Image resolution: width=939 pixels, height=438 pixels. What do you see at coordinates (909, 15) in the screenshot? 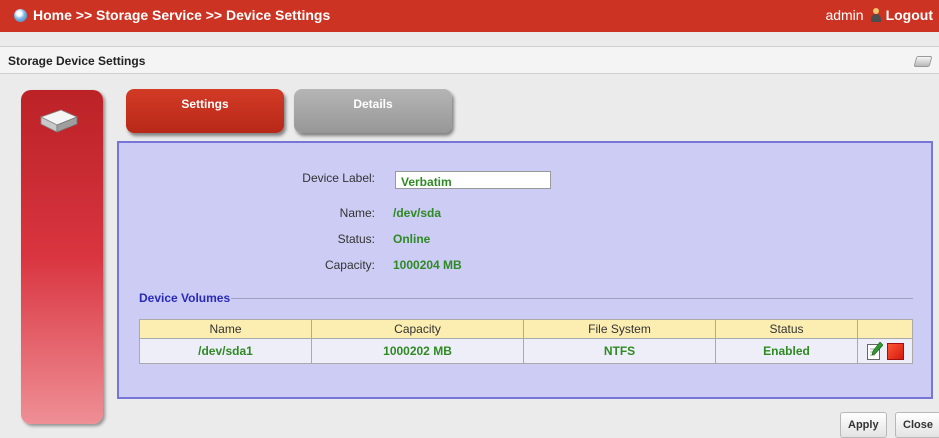
I see `logout-link: Logout` at bounding box center [909, 15].